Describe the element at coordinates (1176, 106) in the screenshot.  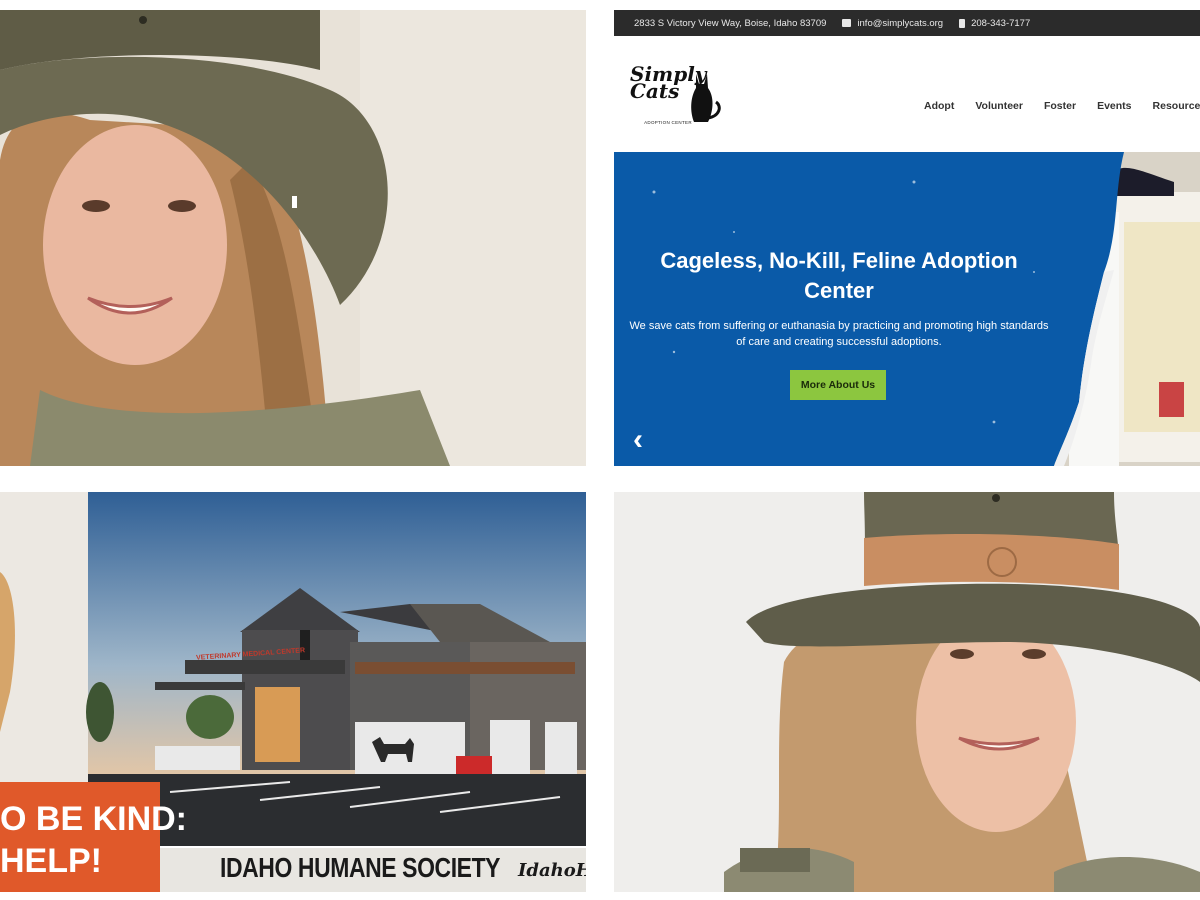
I see `nav-item-resources: Resources` at that location.